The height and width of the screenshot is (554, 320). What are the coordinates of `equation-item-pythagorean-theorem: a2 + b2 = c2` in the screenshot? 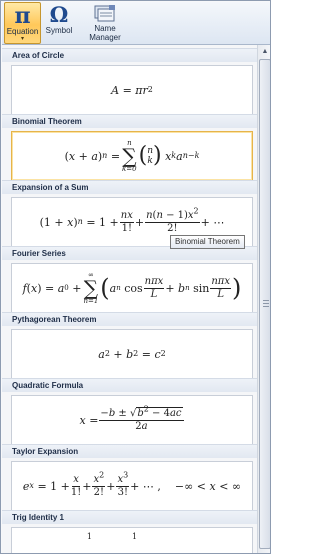 It's located at (132, 354).